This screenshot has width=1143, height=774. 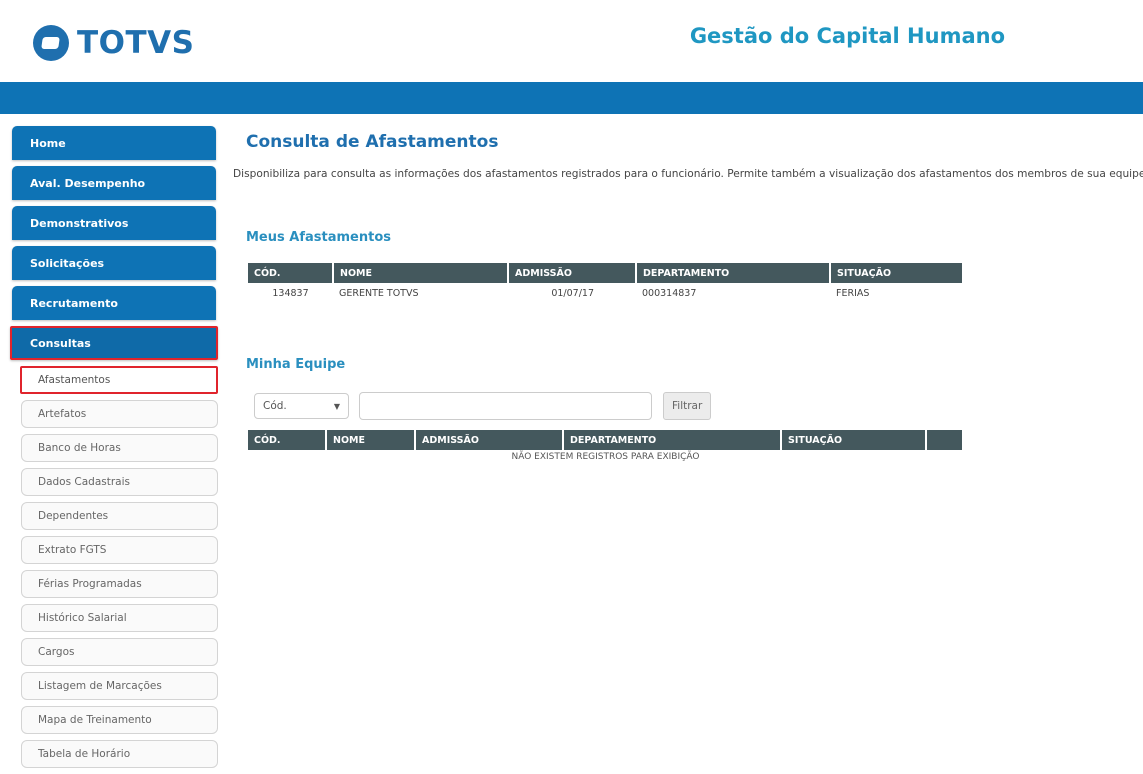 What do you see at coordinates (945, 440) in the screenshot?
I see `col-actions` at bounding box center [945, 440].